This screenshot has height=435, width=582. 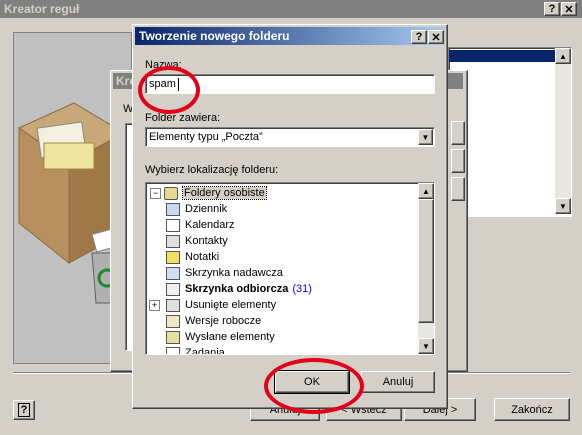 What do you see at coordinates (173, 241) in the screenshot?
I see `contacts-icon` at bounding box center [173, 241].